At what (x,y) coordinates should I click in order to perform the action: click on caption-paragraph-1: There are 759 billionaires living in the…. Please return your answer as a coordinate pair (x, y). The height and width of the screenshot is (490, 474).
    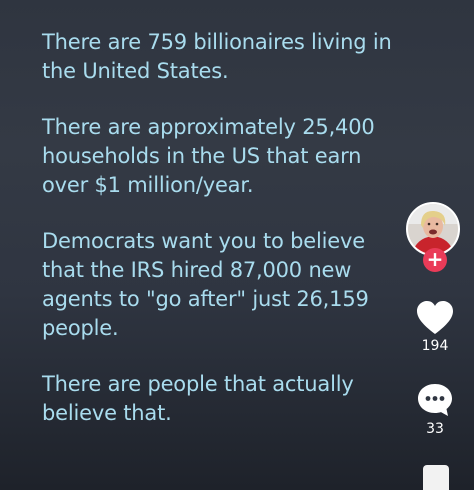
    Looking at the image, I should click on (217, 56).